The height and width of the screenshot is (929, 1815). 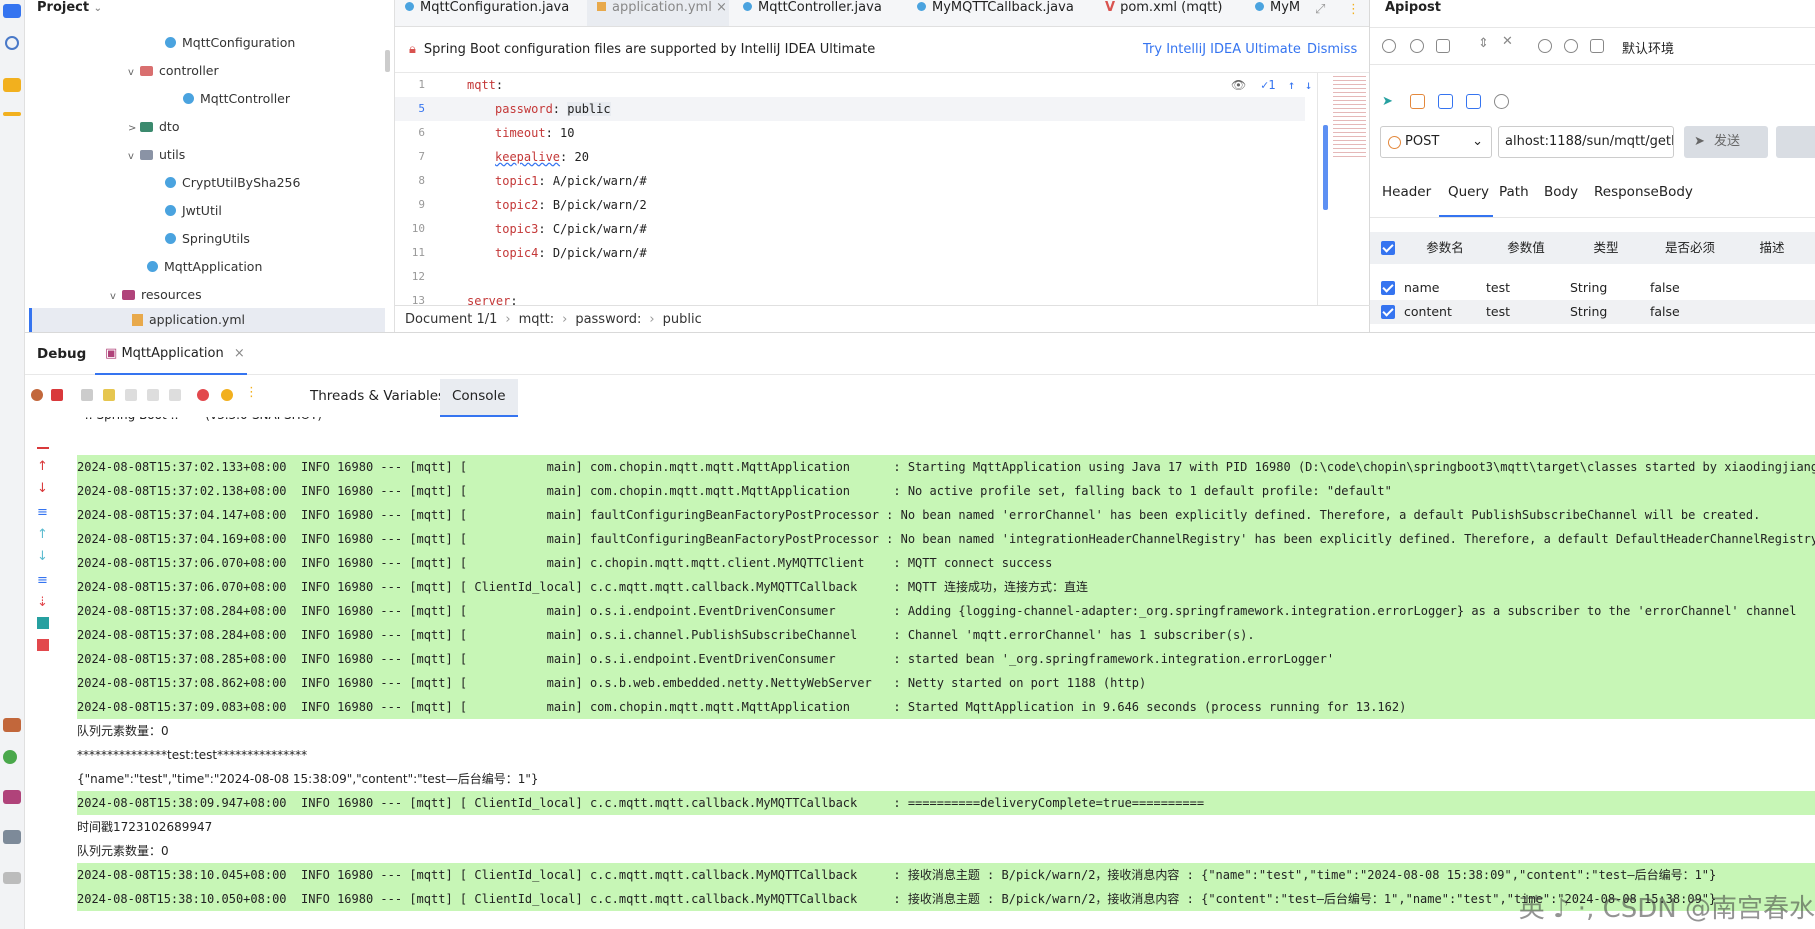 I want to click on expand-icon: >, so click(x=134, y=129).